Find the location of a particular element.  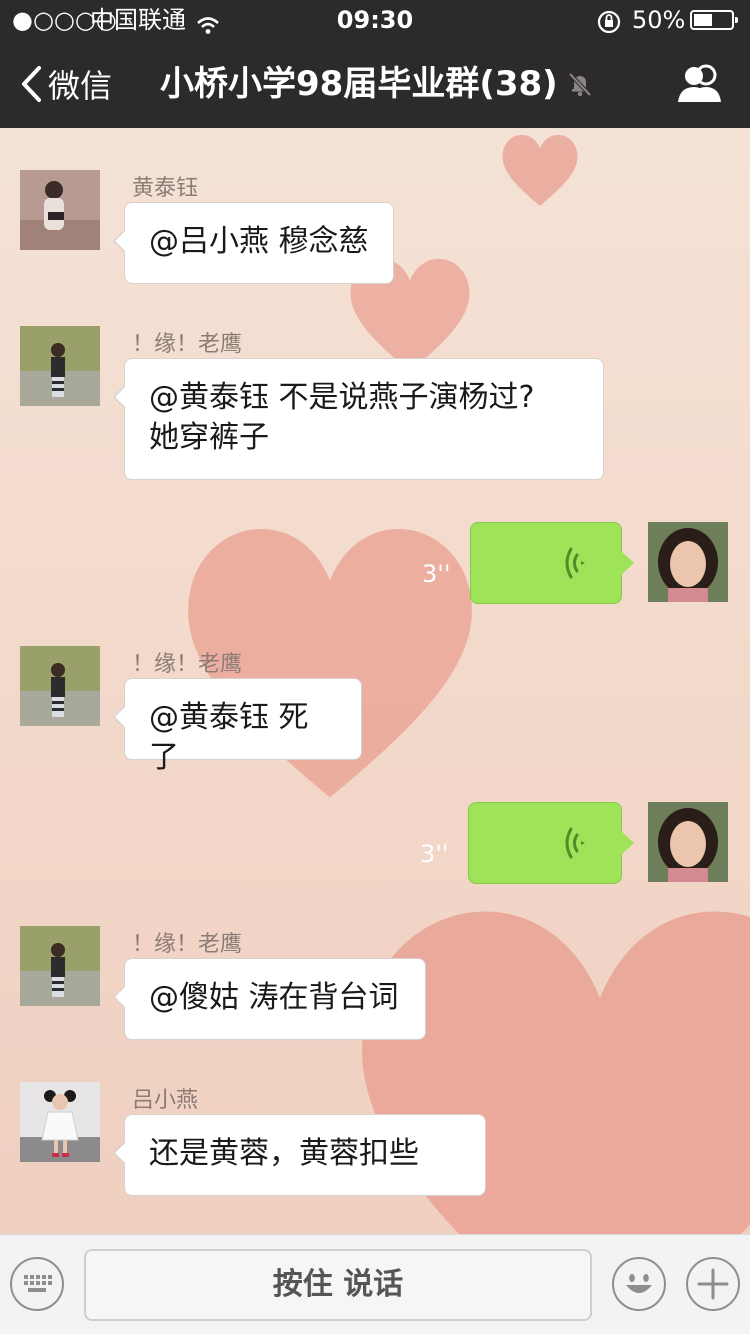

keyboard-icon is located at coordinates (38, 1283).